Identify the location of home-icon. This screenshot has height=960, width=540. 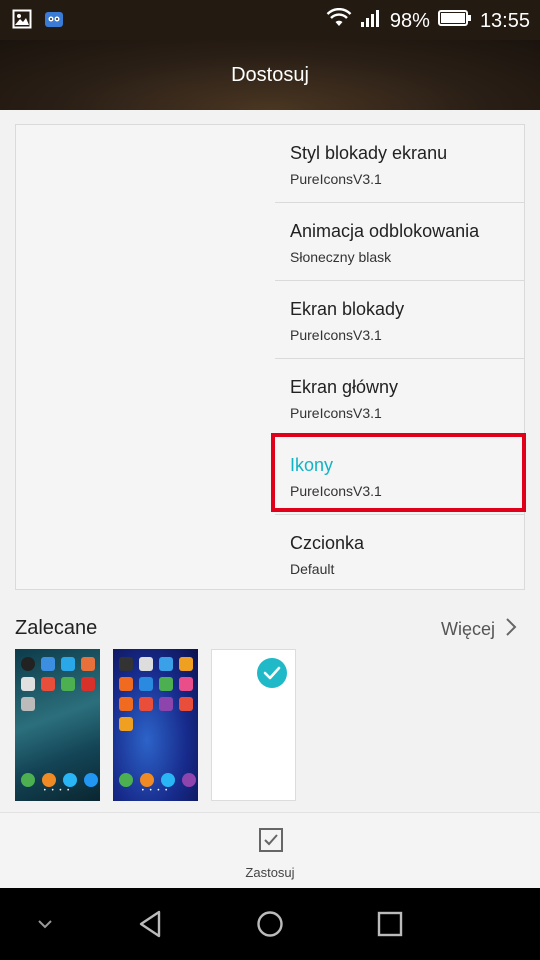
(270, 924).